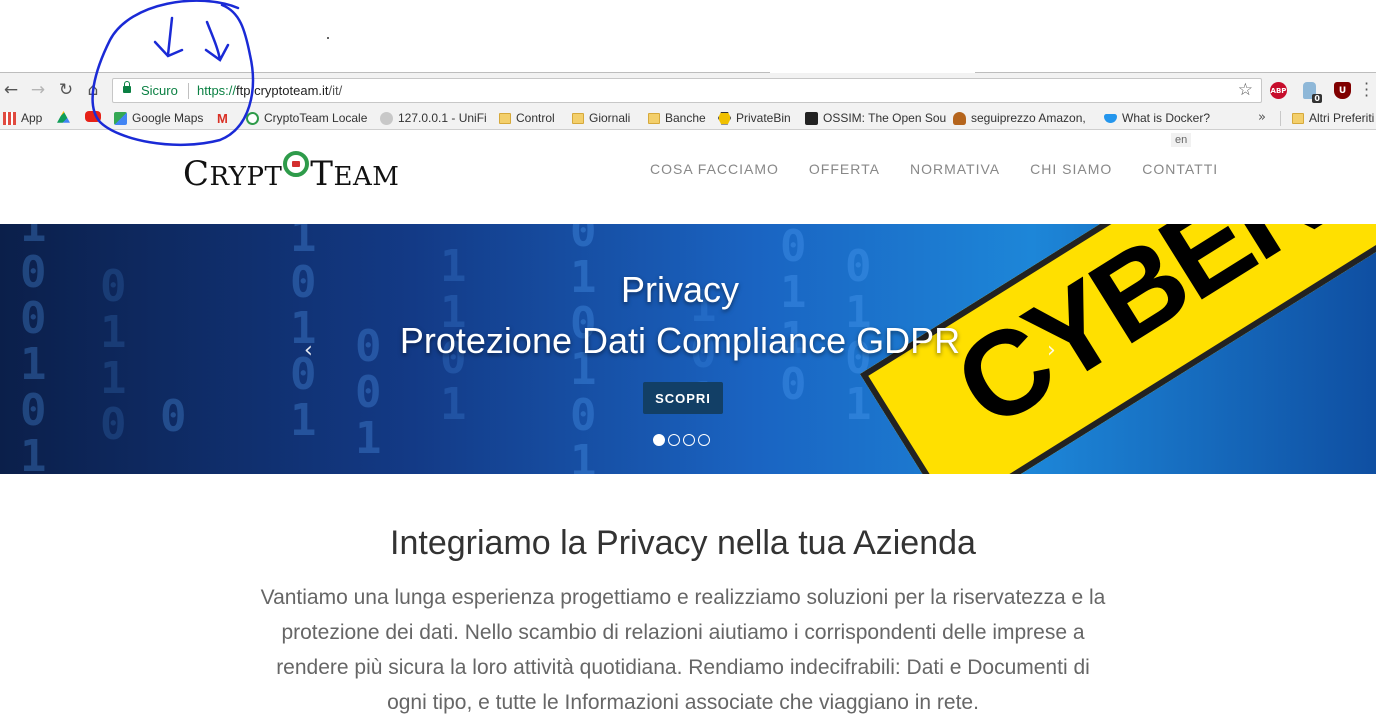 Image resolution: width=1376 pixels, height=728 pixels. I want to click on bookmark-label: App, so click(32, 118).